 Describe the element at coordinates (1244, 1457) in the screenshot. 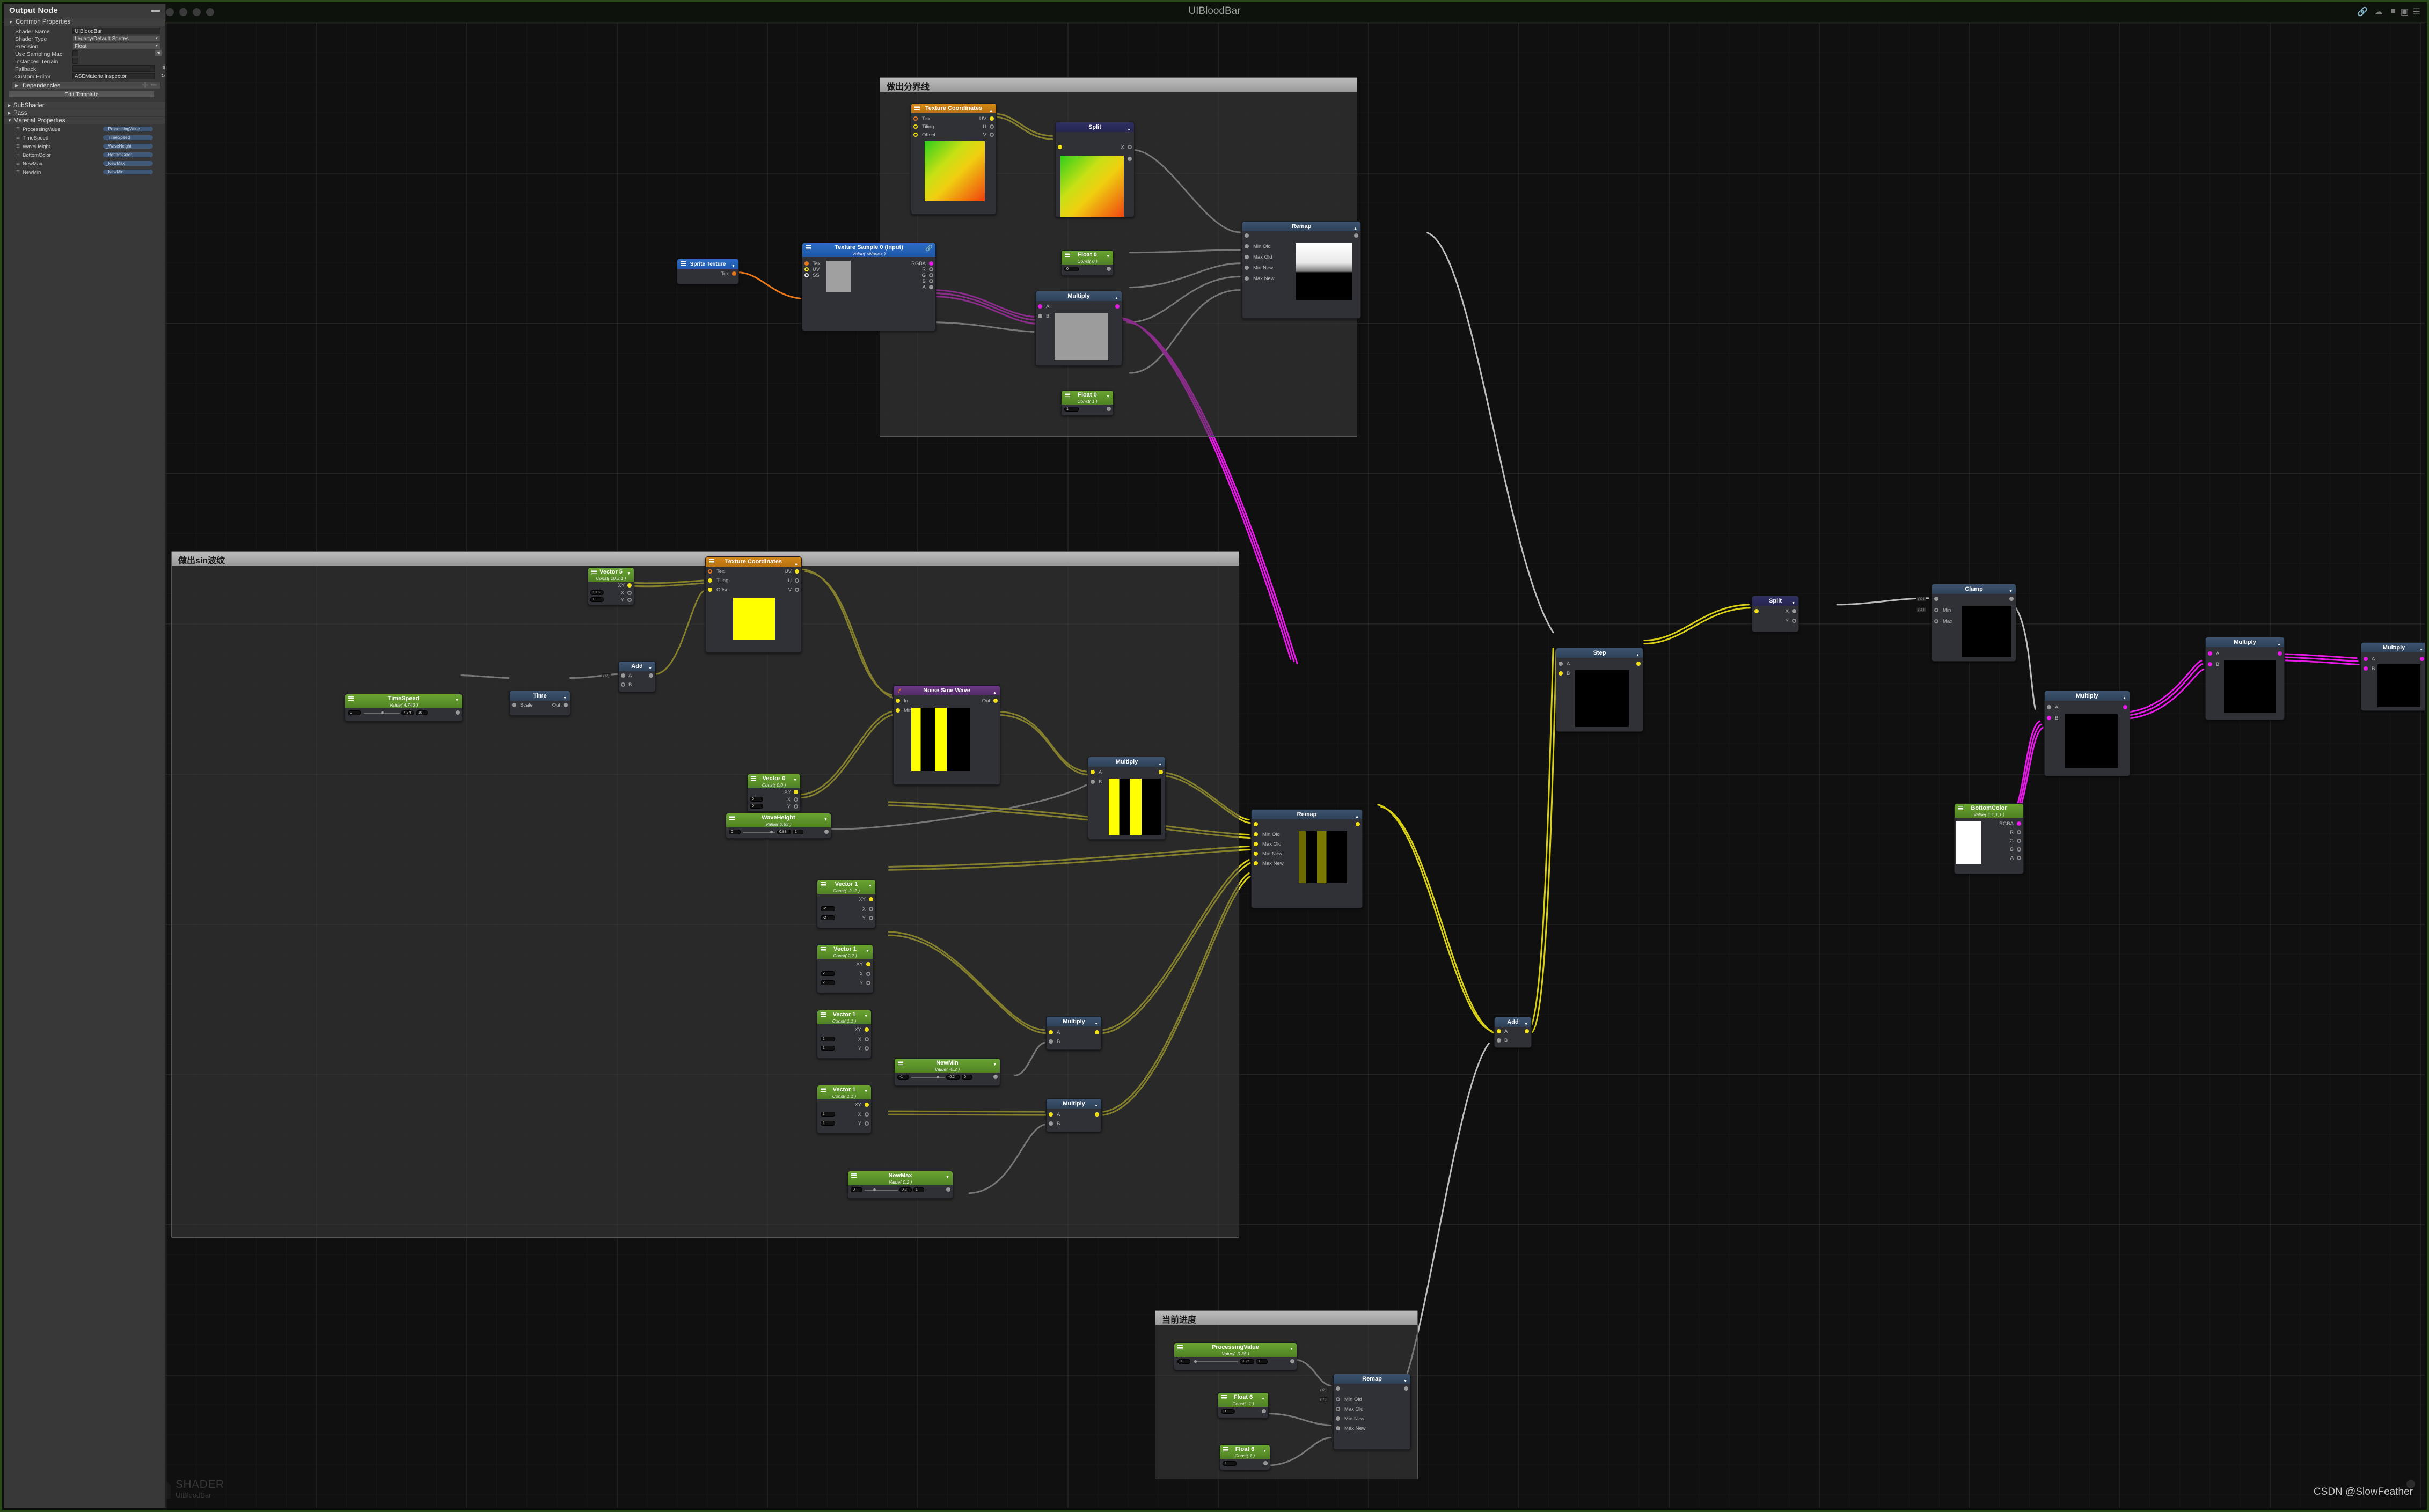

I see `node-float: Float 6 Const( 1 ) ▼ 1` at that location.